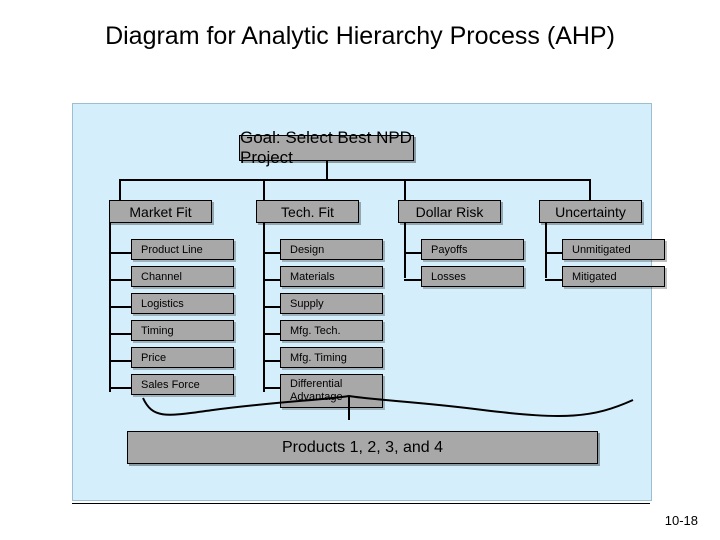  I want to click on subcriteria-node-unmitigated: Unmitigated, so click(613, 249).